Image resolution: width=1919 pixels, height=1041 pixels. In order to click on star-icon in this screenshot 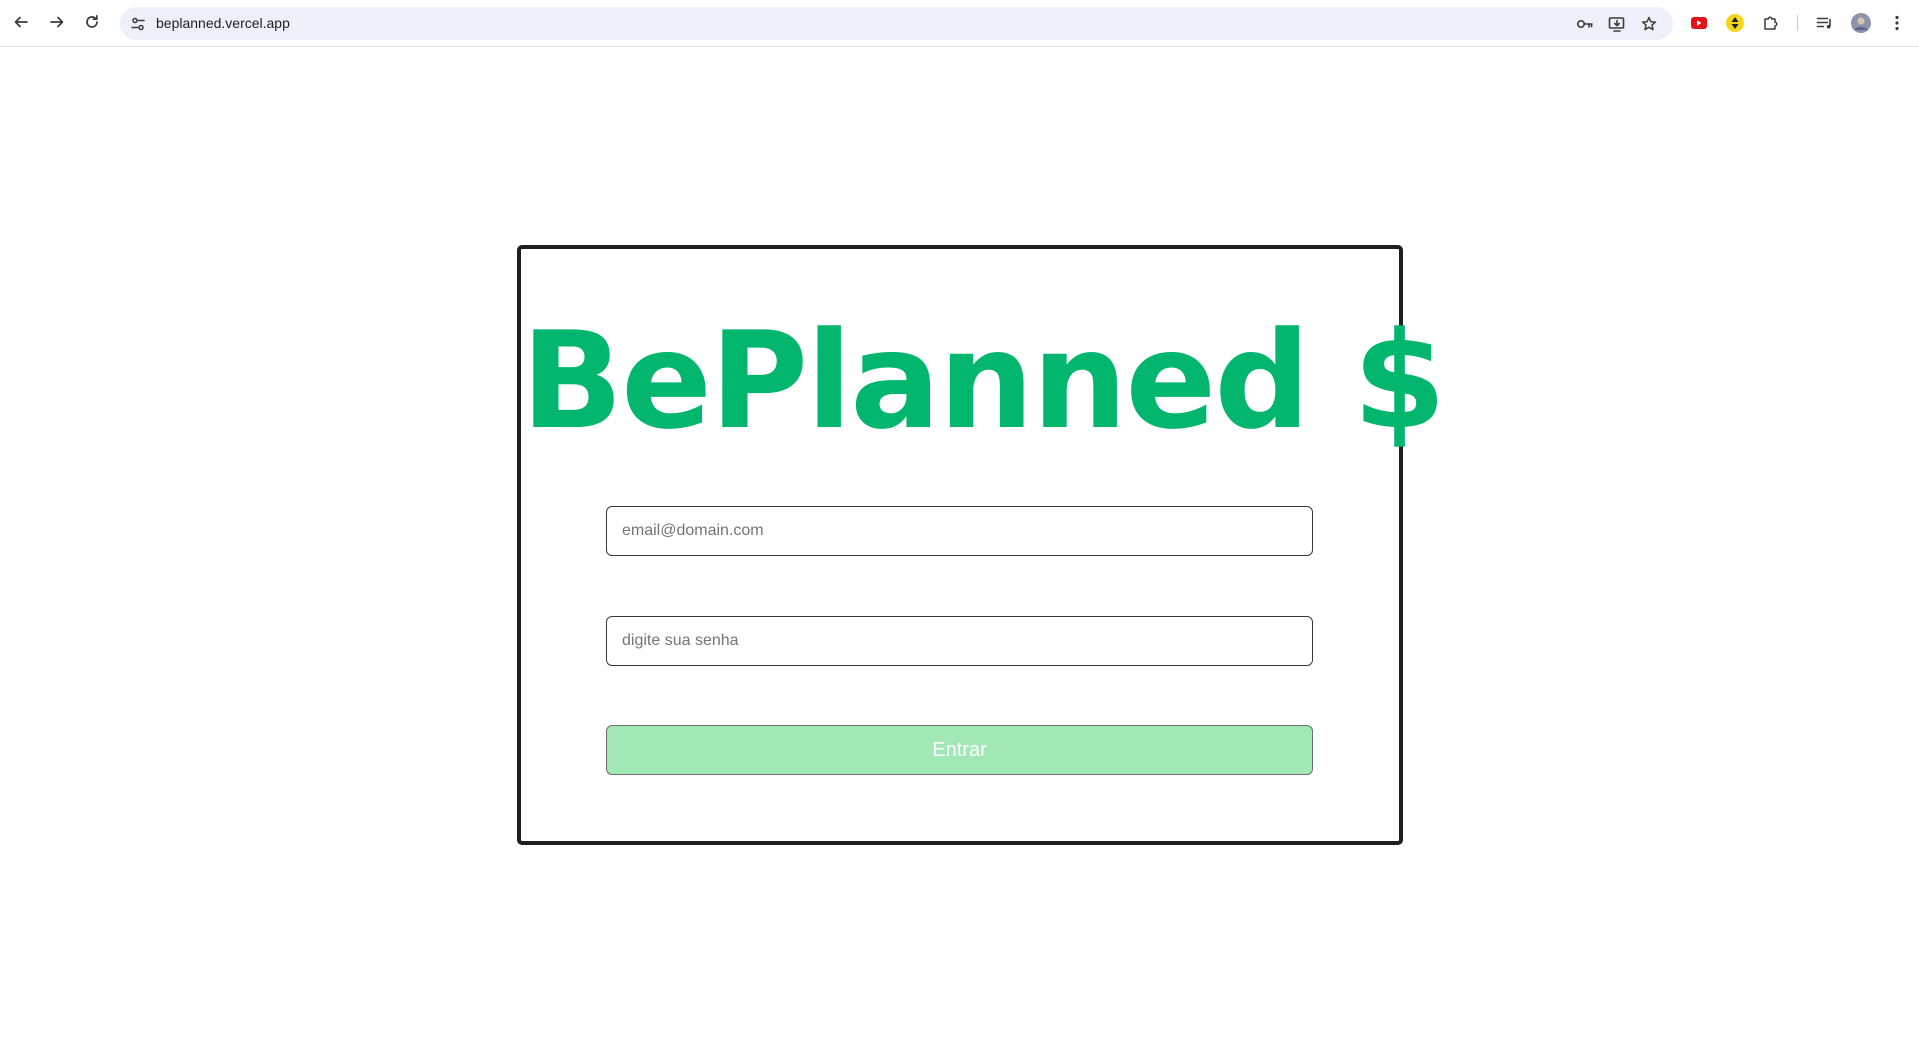, I will do `click(1649, 23)`.